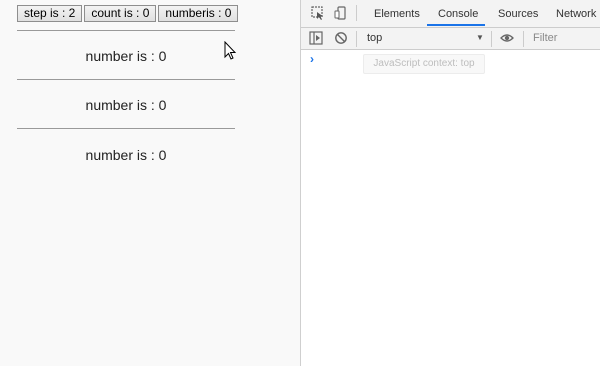  I want to click on tab-sources: Sources, so click(518, 14).